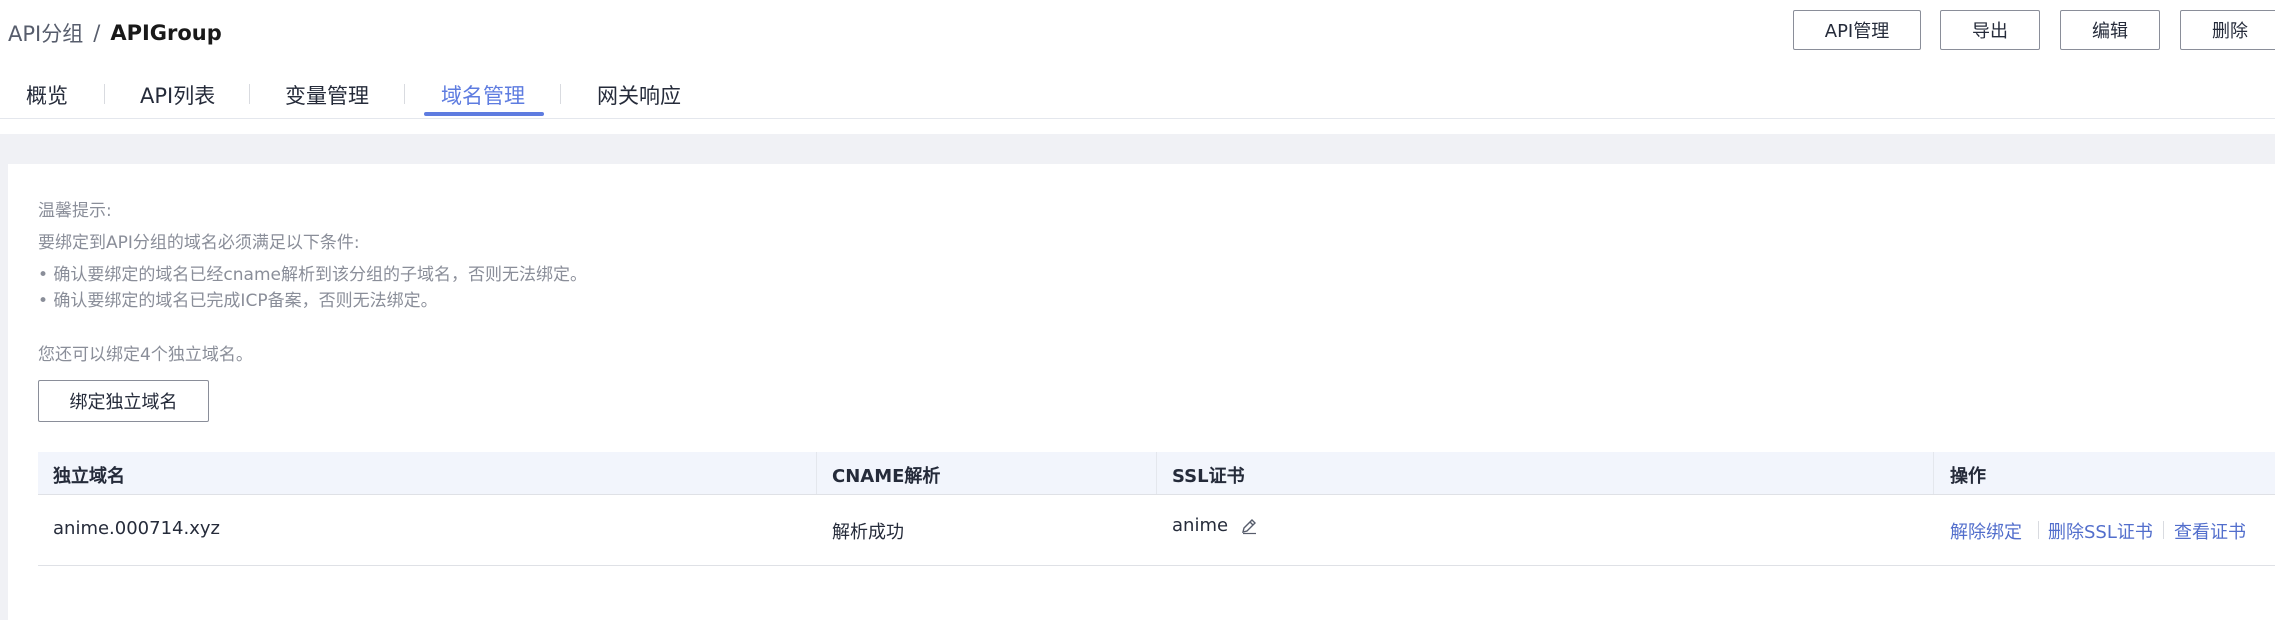  What do you see at coordinates (238, 301) in the screenshot?
I see `tip-item-icp: • 确认要绑定的域名已完成ICP备案，否则无法绑定。` at bounding box center [238, 301].